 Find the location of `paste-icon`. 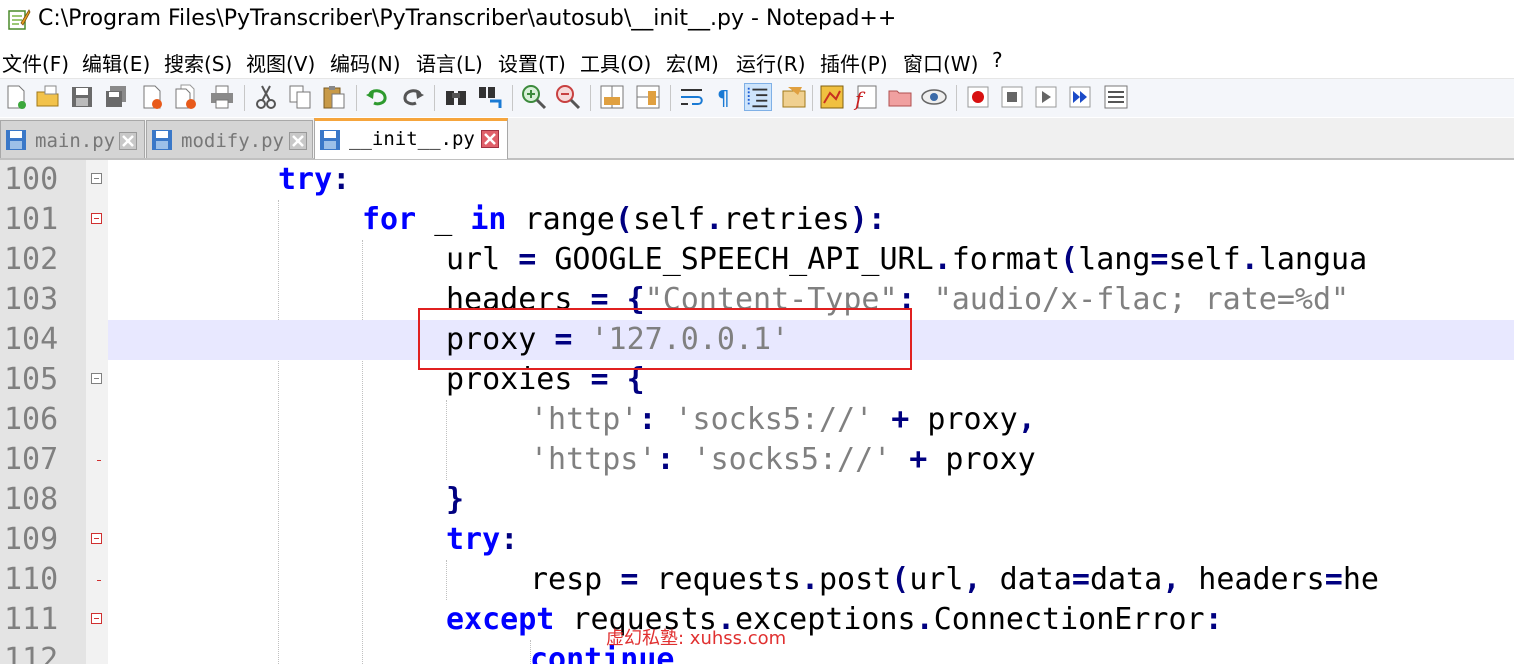

paste-icon is located at coordinates (334, 97).